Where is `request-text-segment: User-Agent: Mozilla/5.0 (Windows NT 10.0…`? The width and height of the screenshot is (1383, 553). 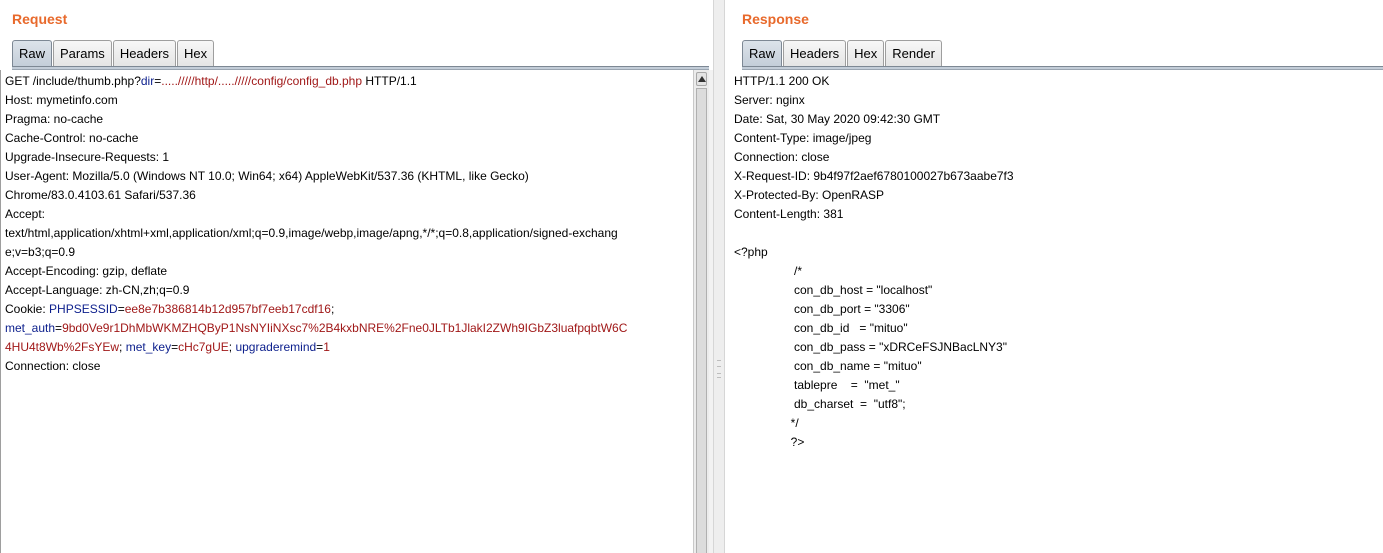
request-text-segment: User-Agent: Mozilla/5.0 (Windows NT 10.0… is located at coordinates (267, 176).